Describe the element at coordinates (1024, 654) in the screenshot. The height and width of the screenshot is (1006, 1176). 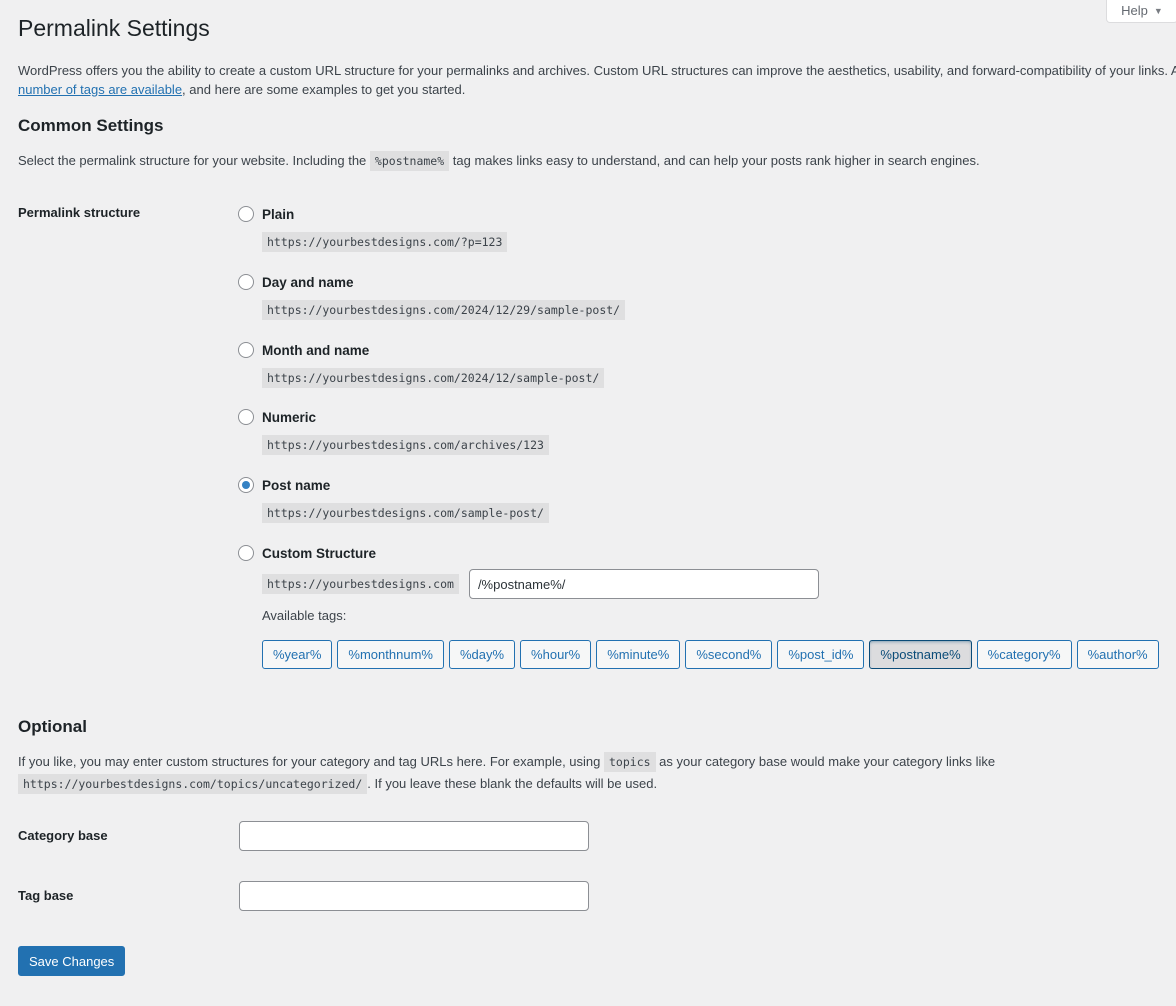
I see `tag-category-button: %category%` at that location.